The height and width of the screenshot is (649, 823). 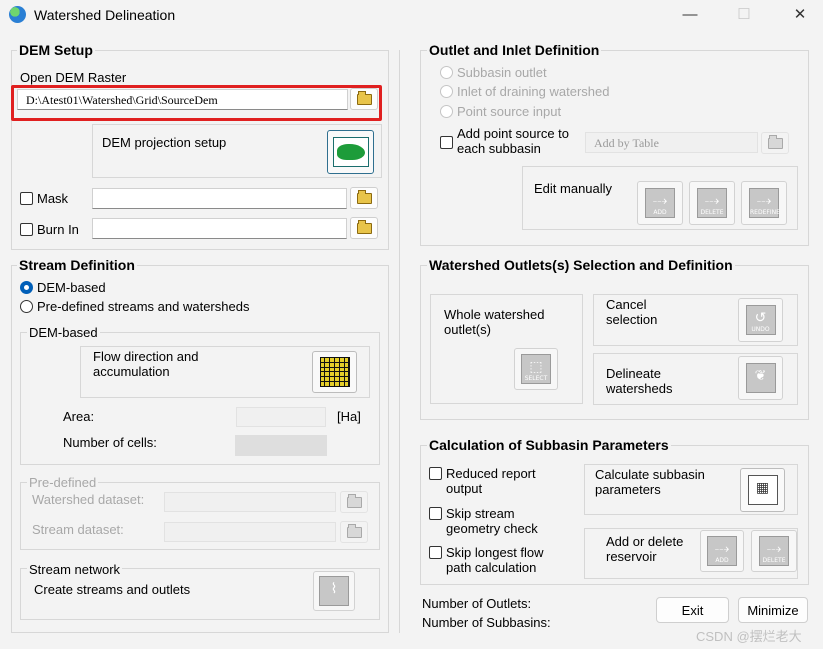 I want to click on delete-reservoir-button: ⤏ DELETE, so click(x=774, y=551).